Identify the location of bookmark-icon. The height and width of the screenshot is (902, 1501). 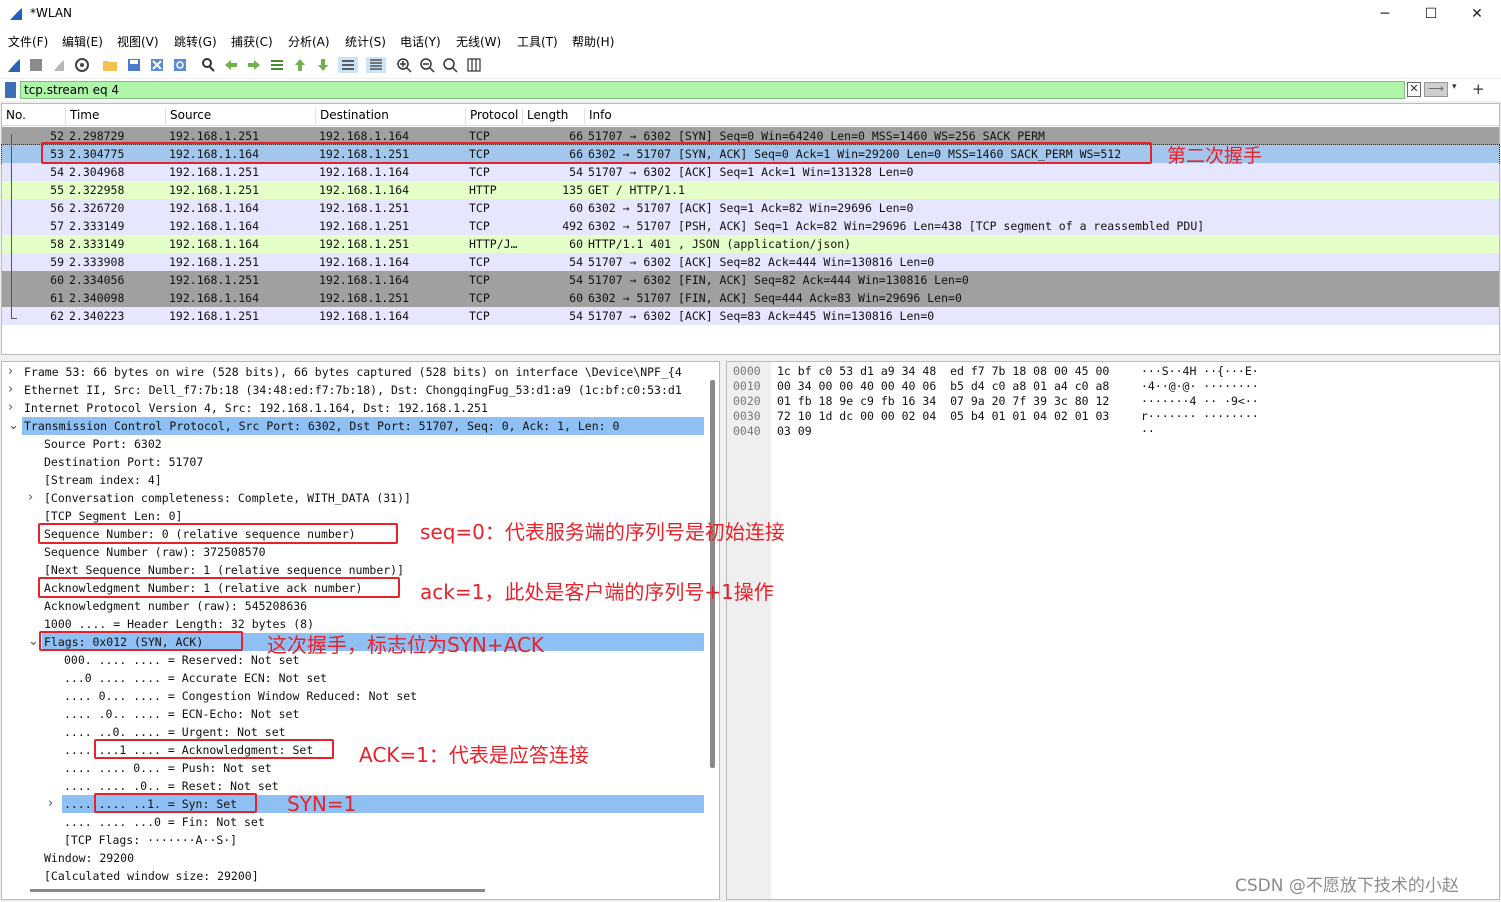
(10, 90).